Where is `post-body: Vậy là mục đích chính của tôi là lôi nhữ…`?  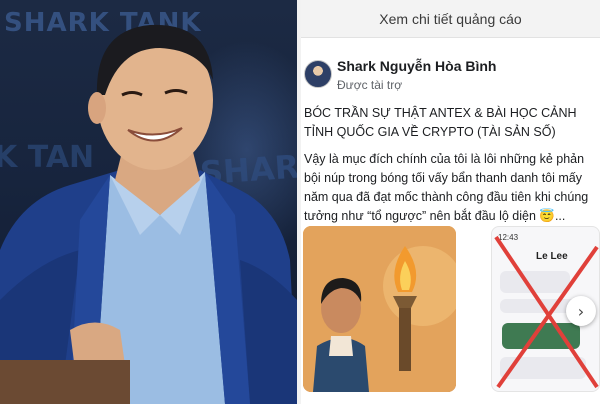 post-body: Vậy là mục đích chính của tôi là lôi nhữ… is located at coordinates (446, 187).